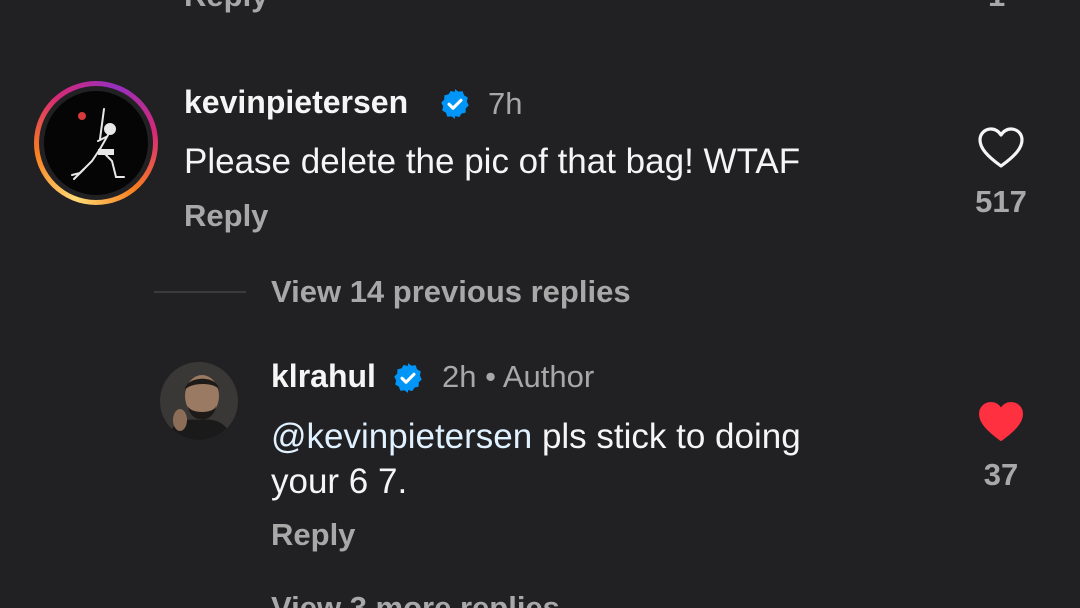  Describe the element at coordinates (323, 376) in the screenshot. I see `reply-username: klrahul` at that location.